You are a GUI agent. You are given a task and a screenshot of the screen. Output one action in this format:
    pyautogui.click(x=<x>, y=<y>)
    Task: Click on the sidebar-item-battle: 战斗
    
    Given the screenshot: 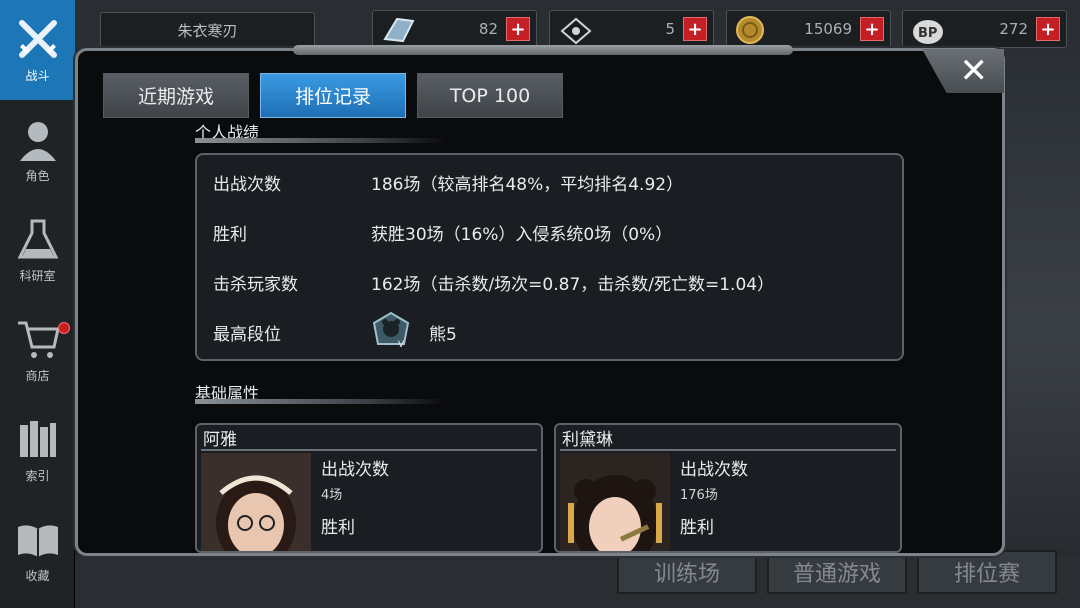 What is the action you would take?
    pyautogui.click(x=37, y=50)
    